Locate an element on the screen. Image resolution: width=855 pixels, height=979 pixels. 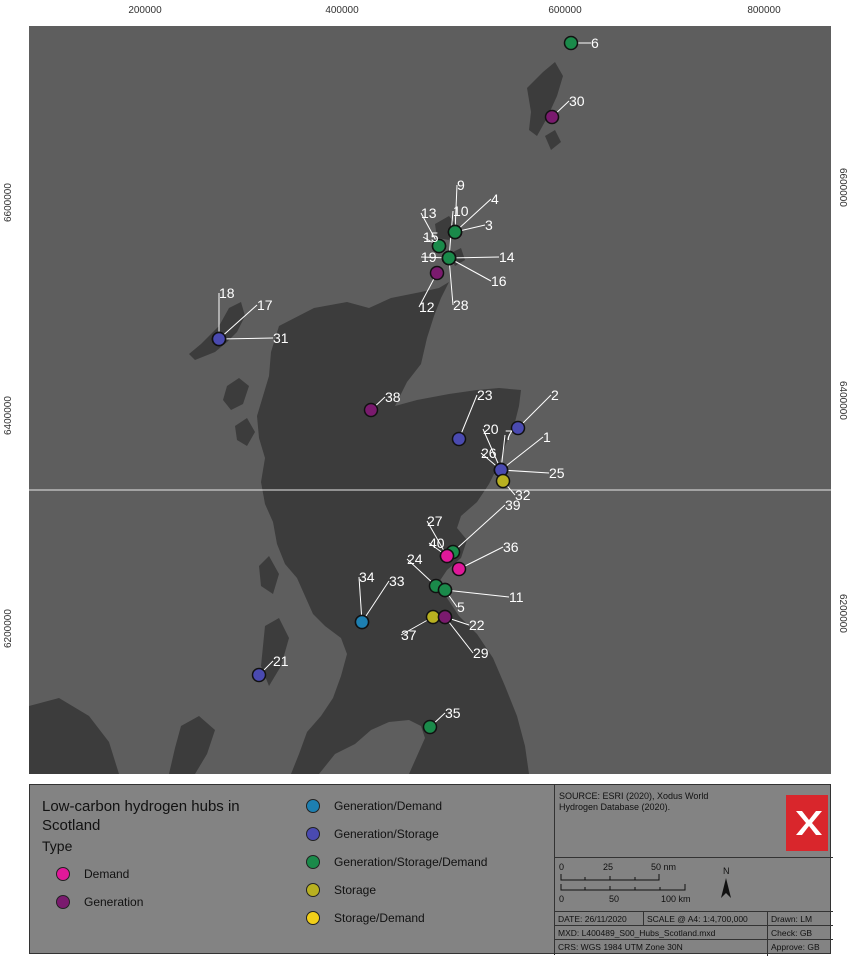
generation-storage-swatch is located at coordinates (313, 834).